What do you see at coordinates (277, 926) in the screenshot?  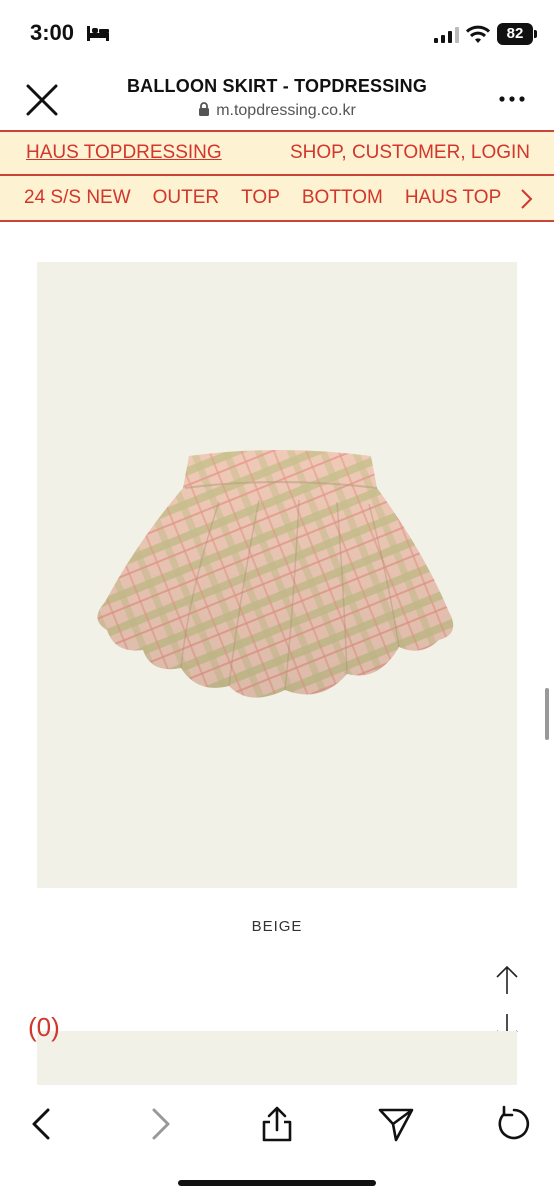 I see `color-caption: BEIGE` at bounding box center [277, 926].